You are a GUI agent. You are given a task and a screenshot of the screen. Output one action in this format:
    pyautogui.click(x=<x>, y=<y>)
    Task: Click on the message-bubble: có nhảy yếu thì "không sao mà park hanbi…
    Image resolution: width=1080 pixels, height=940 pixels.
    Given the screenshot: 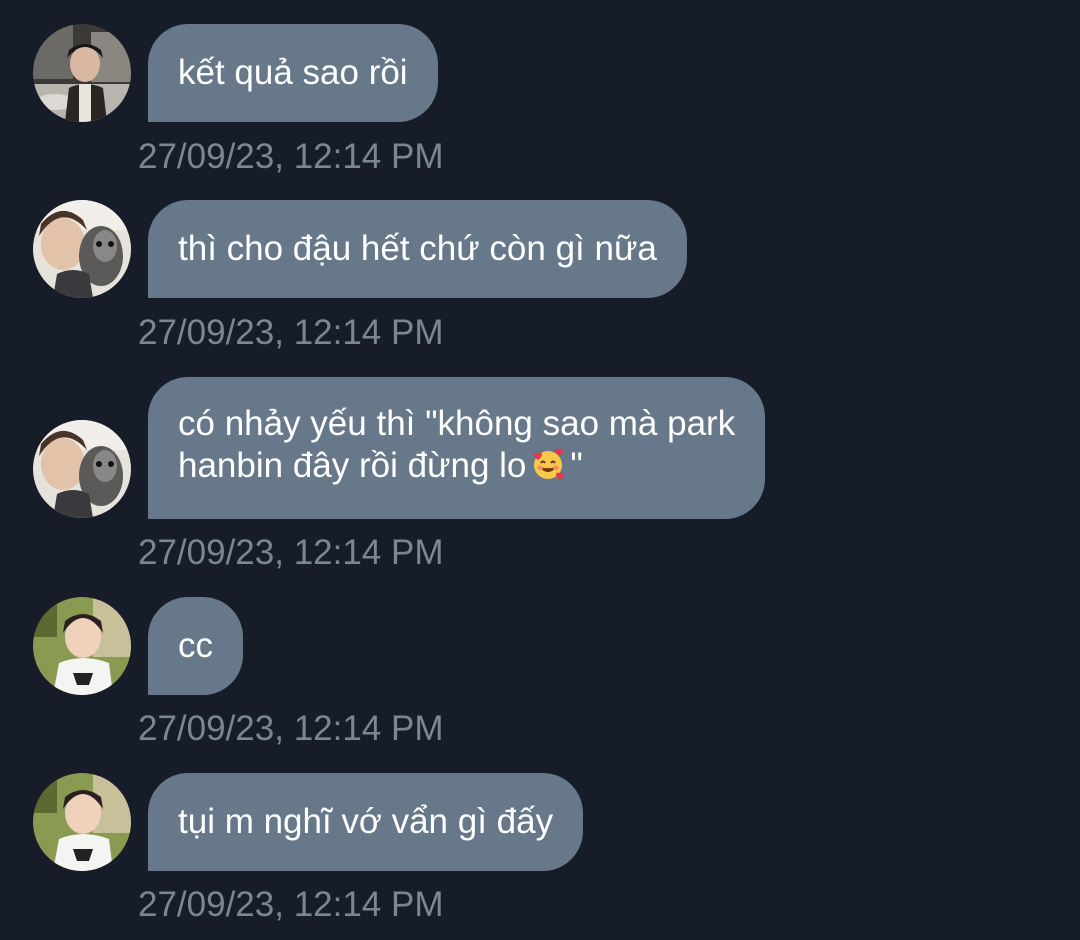 What is the action you would take?
    pyautogui.click(x=457, y=448)
    